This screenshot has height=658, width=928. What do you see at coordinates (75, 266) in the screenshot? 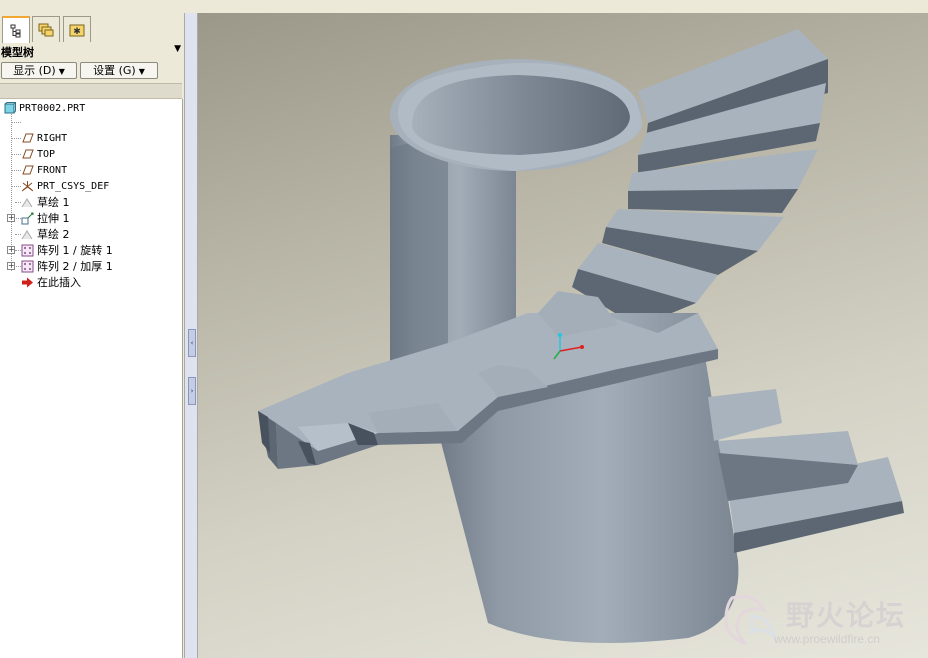
I see `tree-item-label: 阵列 2 / 加厚 1` at bounding box center [75, 266].